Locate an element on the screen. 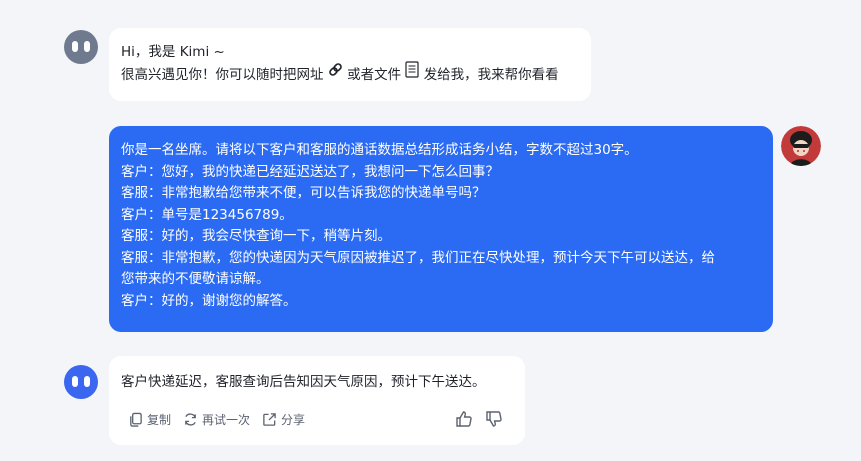 Image resolution: width=861 pixels, height=461 pixels. greeting-line-2: 很高兴遇见你！你可以随时把网址 或者文件 发给我，我来帮你看看 is located at coordinates (350, 74).